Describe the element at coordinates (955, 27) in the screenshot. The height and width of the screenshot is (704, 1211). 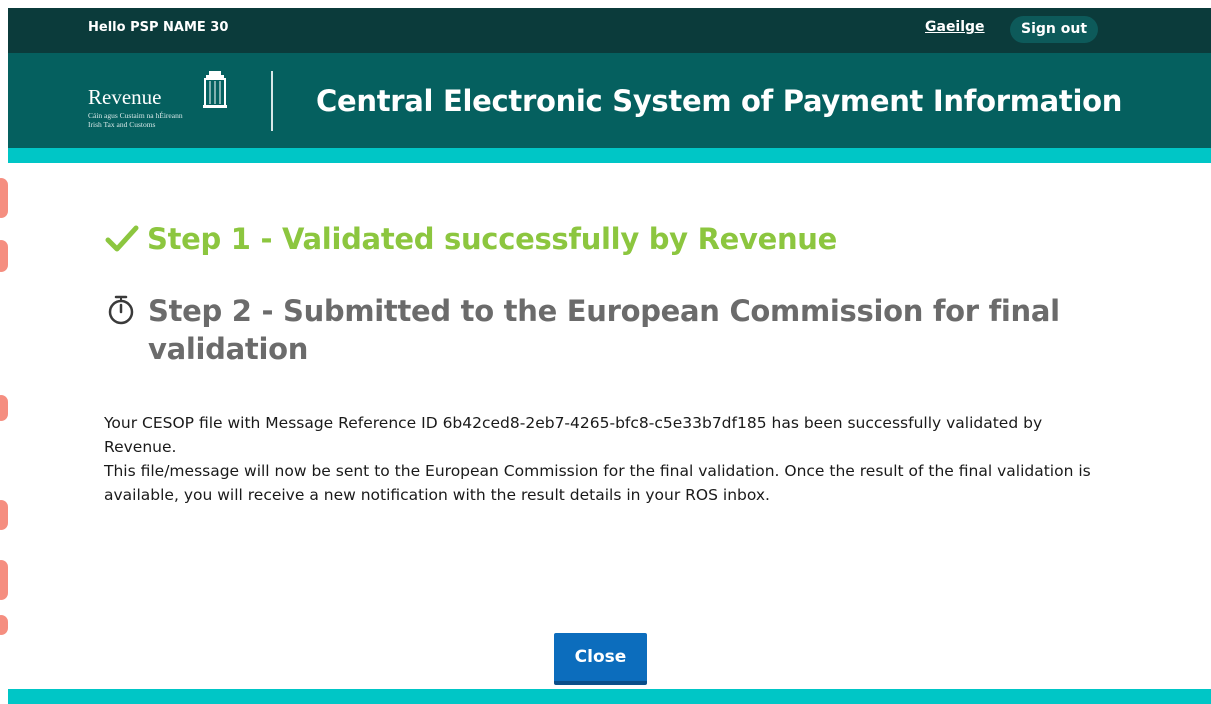
I see `language-link: Gaeilge` at that location.